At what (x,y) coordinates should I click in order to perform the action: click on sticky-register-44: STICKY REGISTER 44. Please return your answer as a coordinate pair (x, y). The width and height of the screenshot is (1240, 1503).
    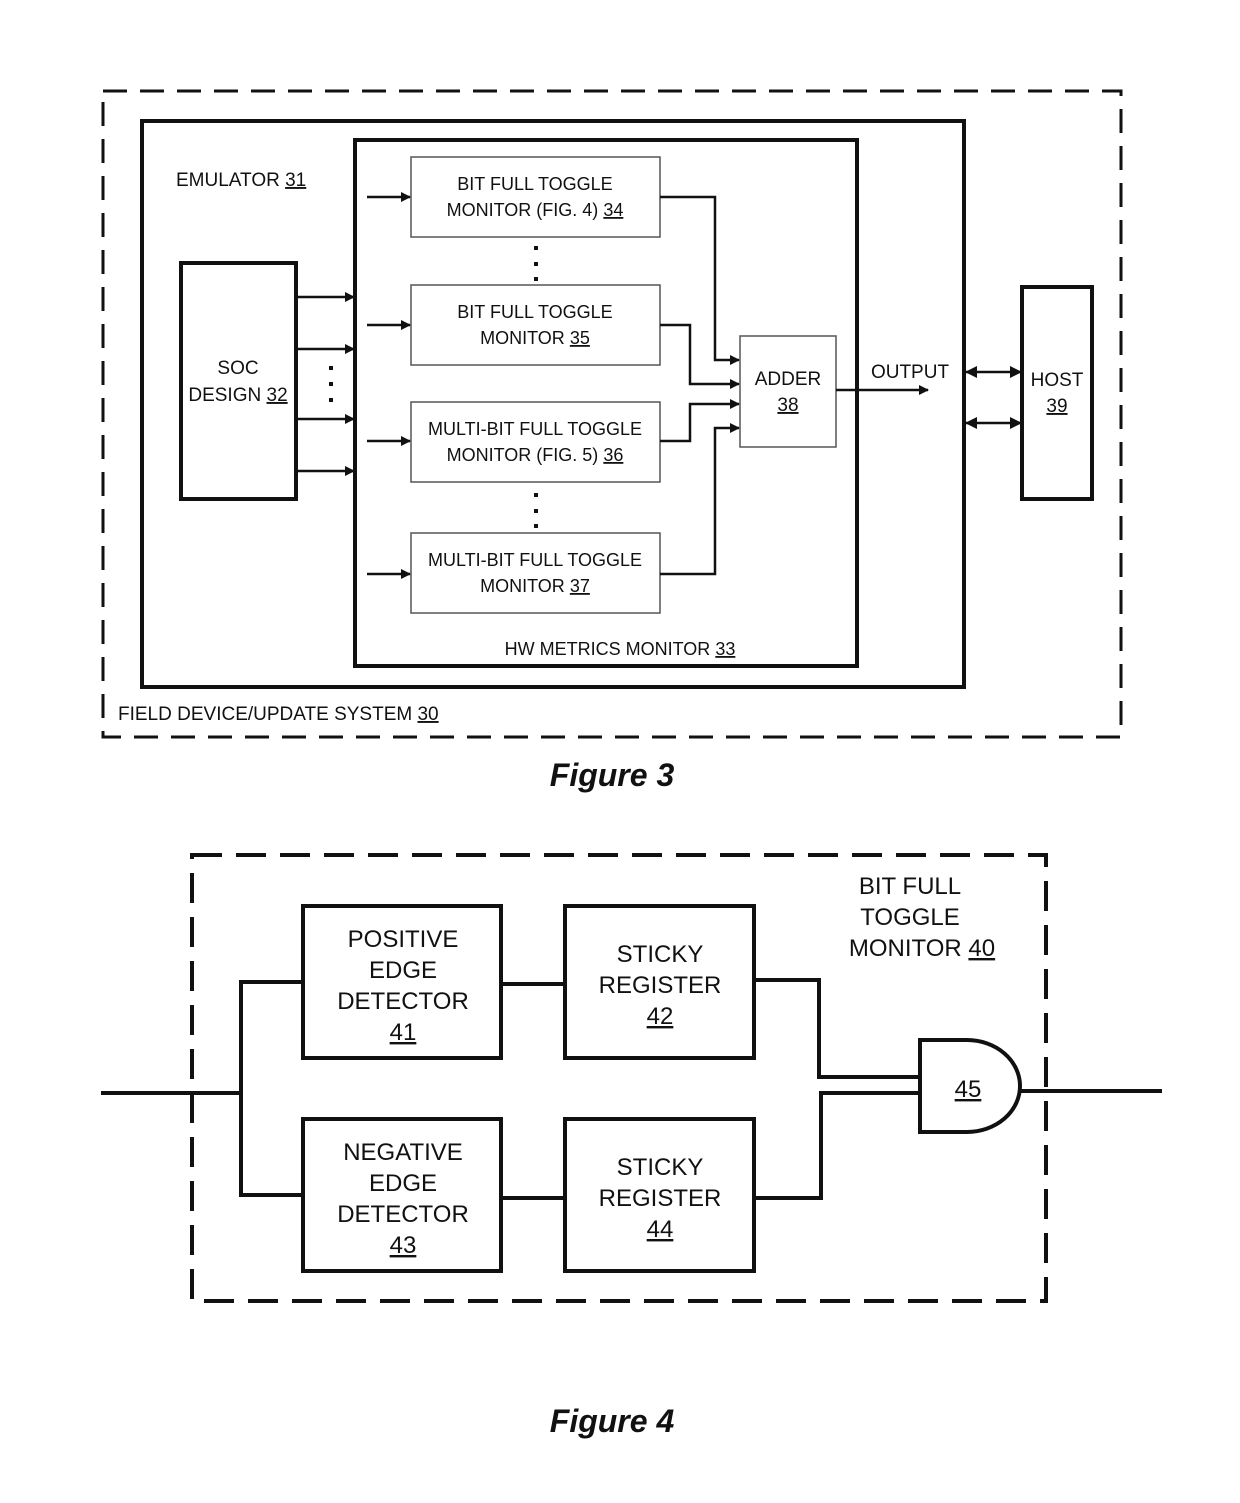
    Looking at the image, I should click on (659, 1195).